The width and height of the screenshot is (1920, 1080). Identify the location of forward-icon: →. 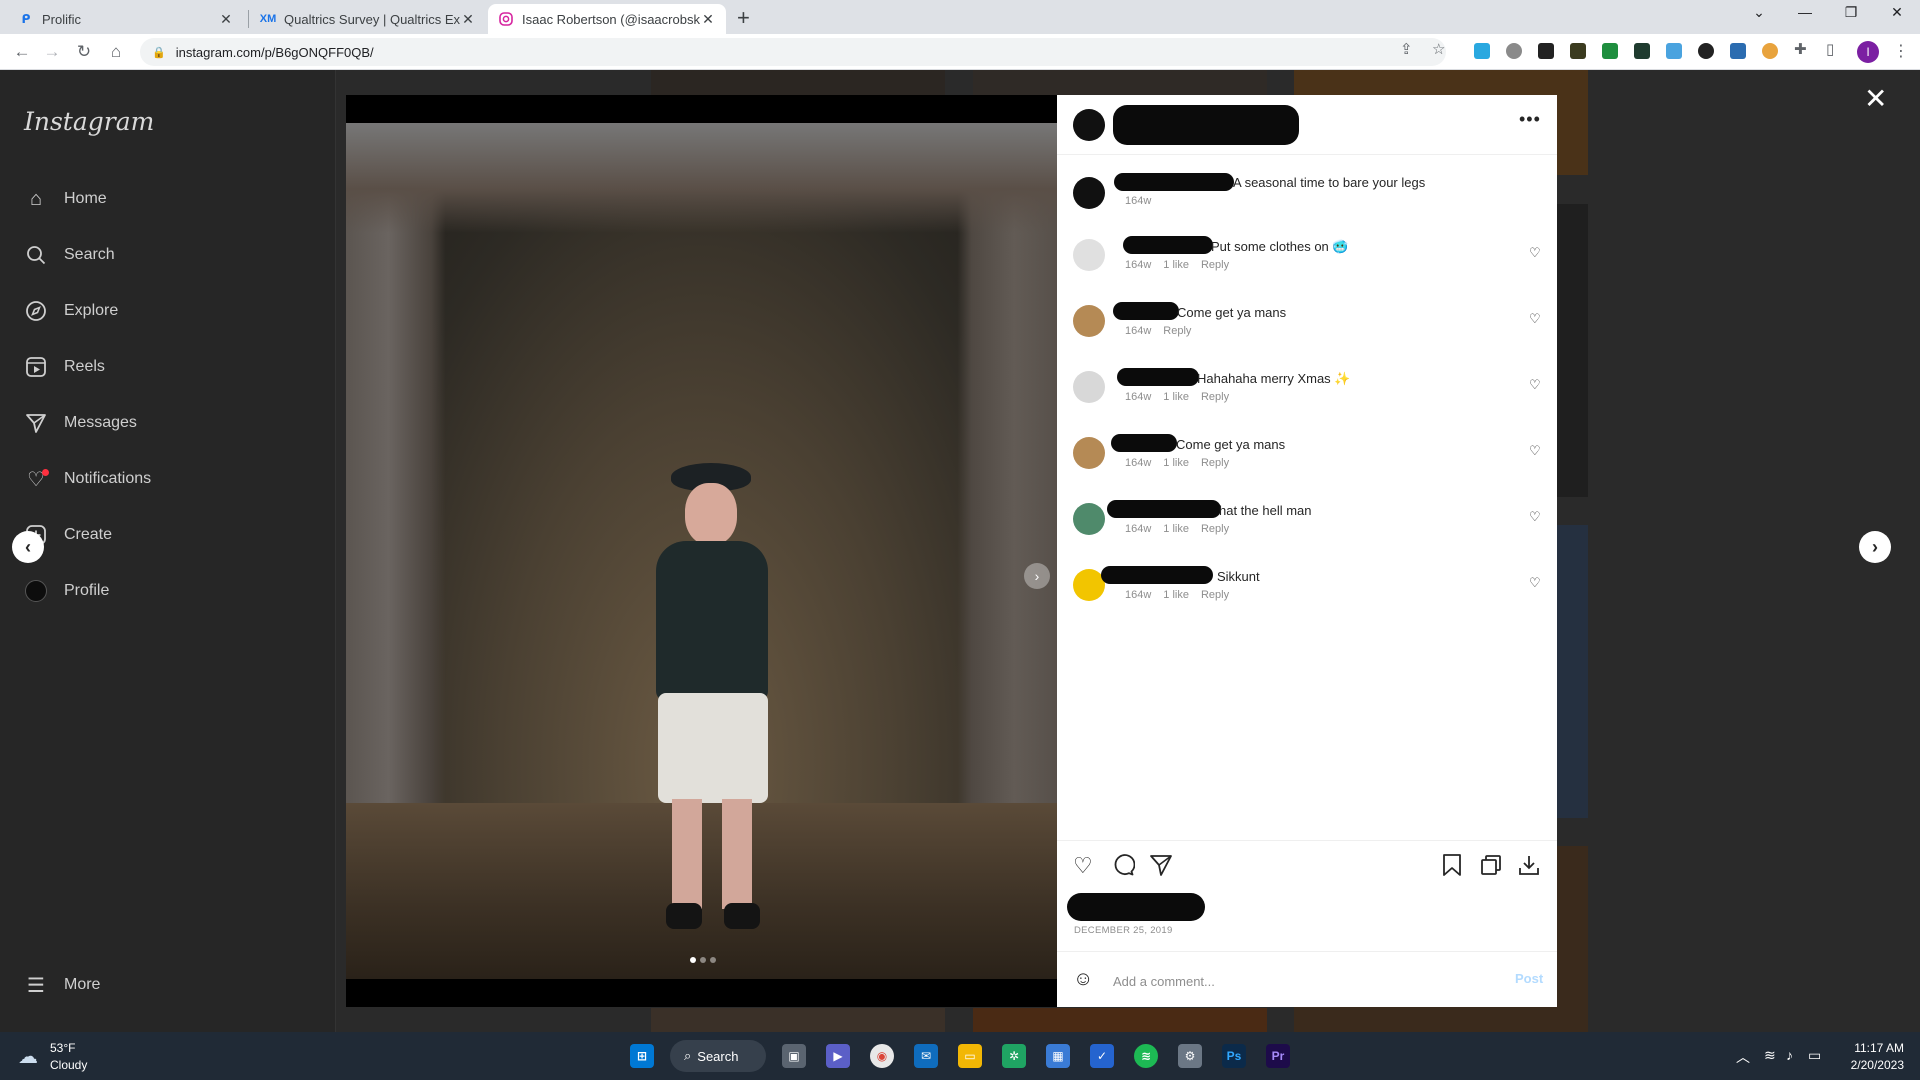
(52, 52).